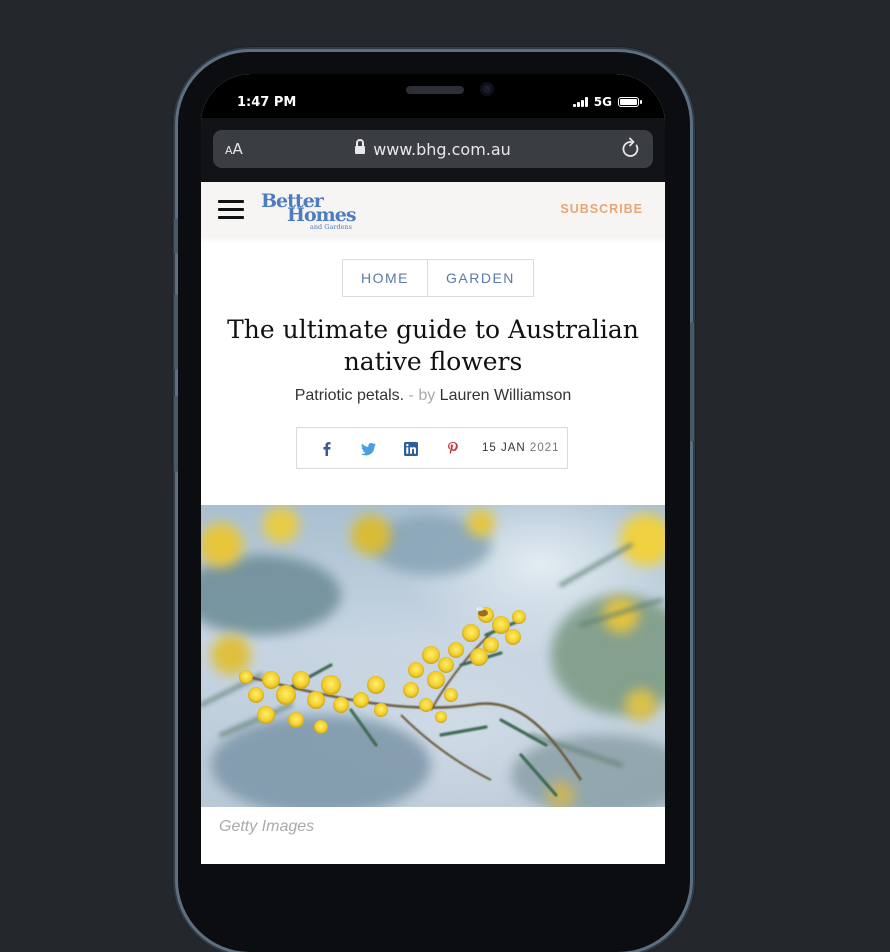 The image size is (890, 952). What do you see at coordinates (327, 449) in the screenshot?
I see `facebook-icon` at bounding box center [327, 449].